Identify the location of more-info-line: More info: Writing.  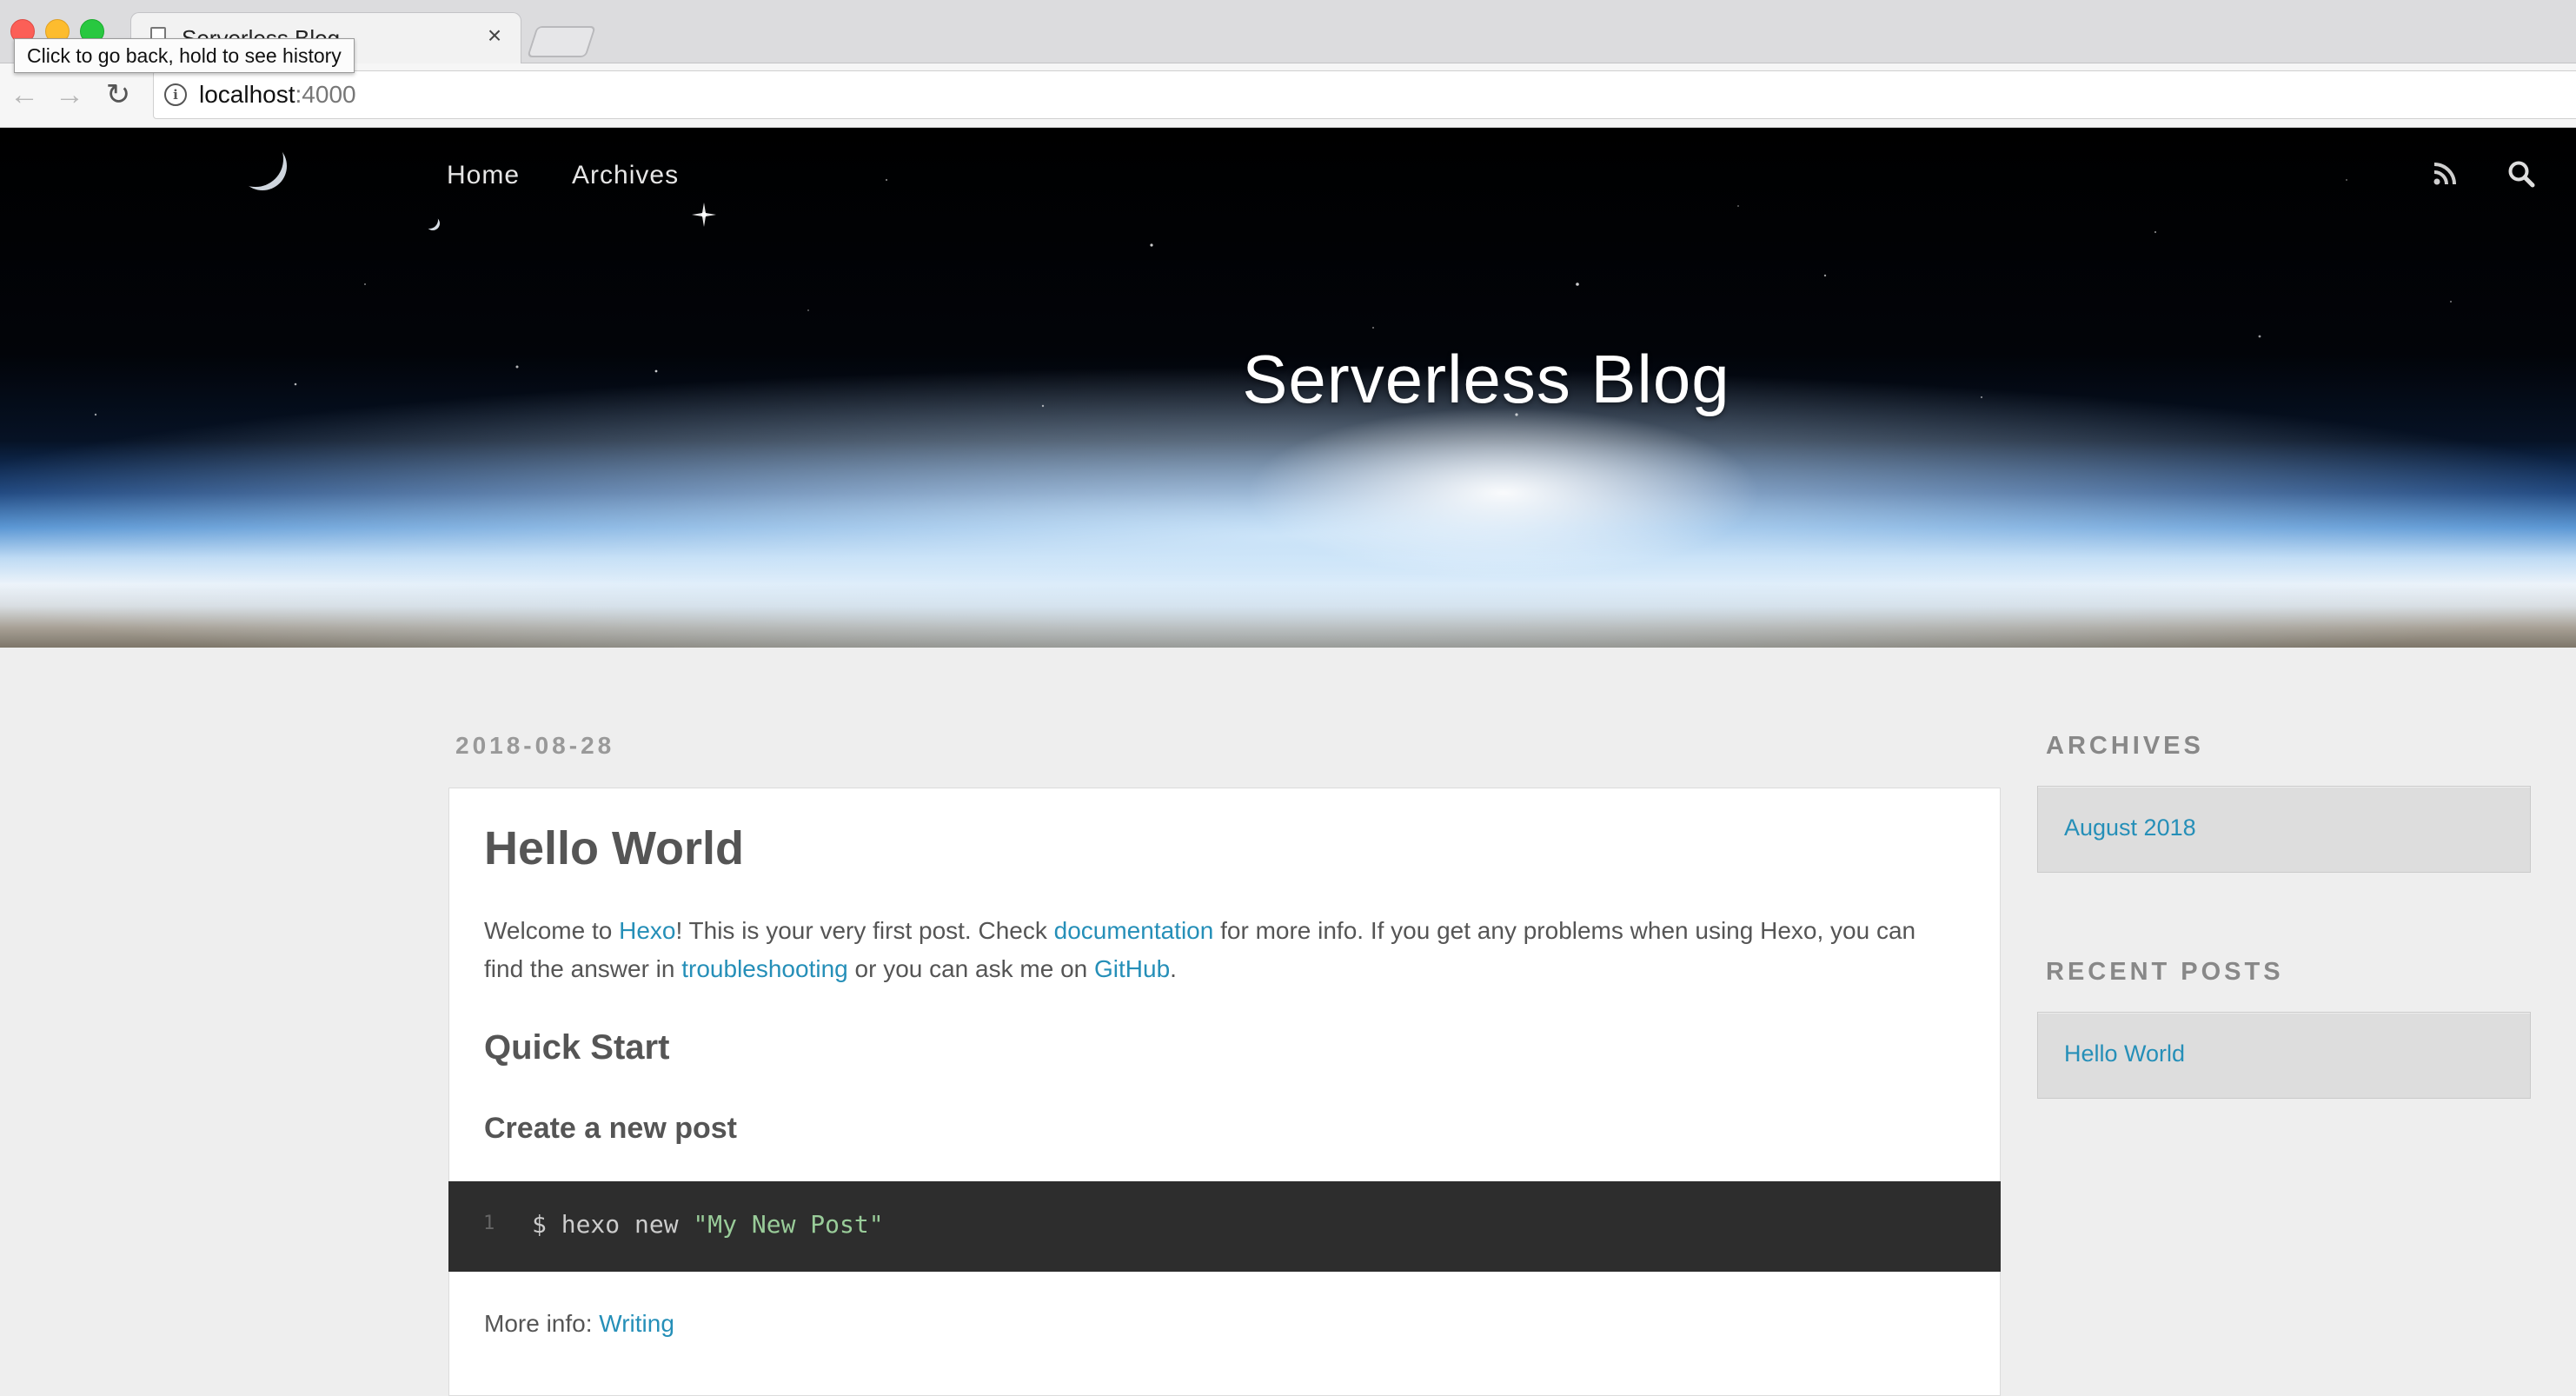
(579, 1324).